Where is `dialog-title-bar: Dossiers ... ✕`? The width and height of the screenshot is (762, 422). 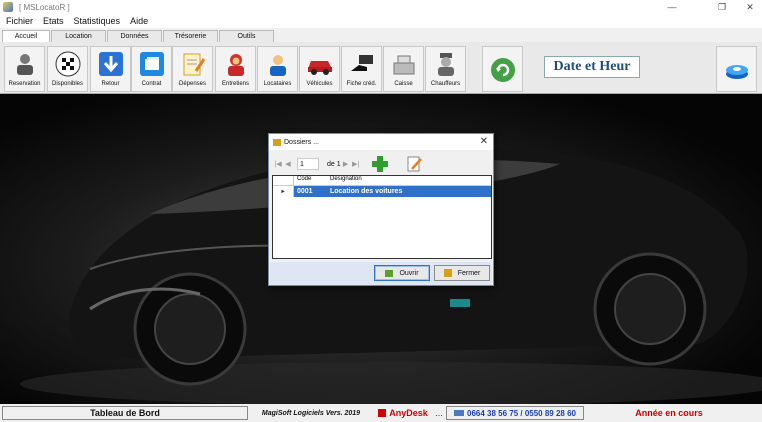
dialog-title-bar: Dossiers ... ✕ is located at coordinates (381, 142).